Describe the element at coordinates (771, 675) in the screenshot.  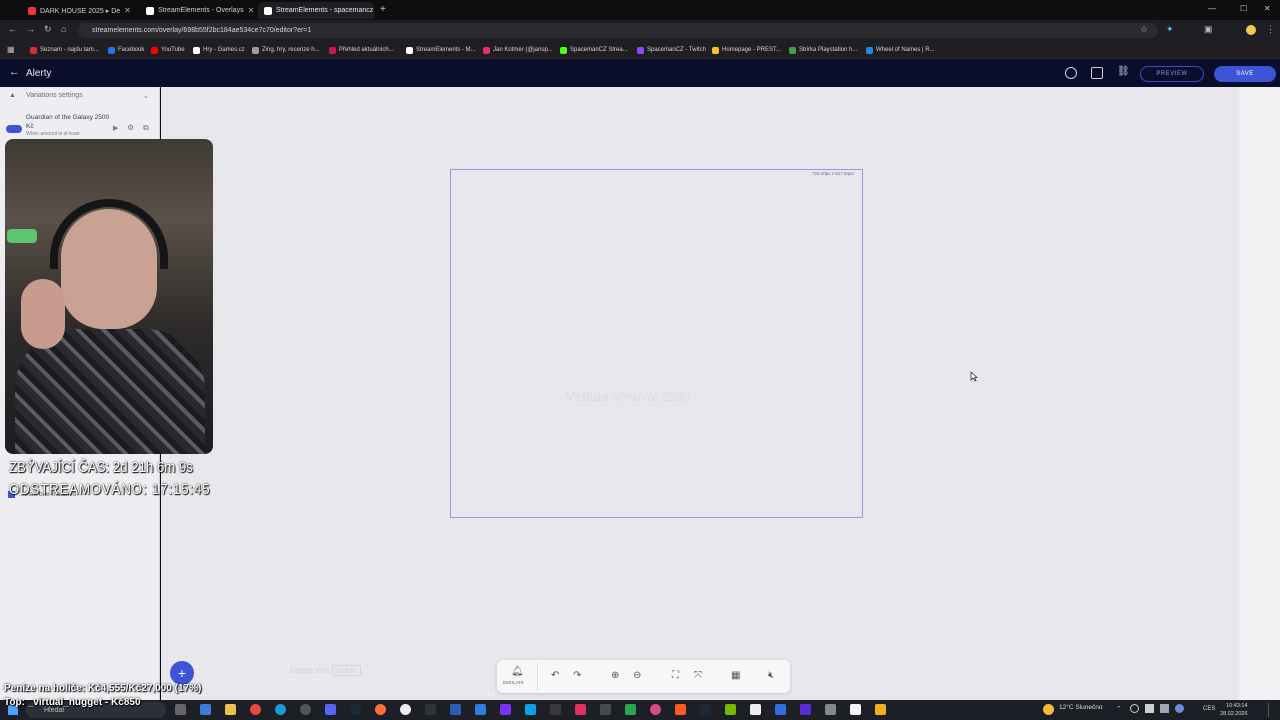
I see `mute-icon: 🔇︎` at that location.